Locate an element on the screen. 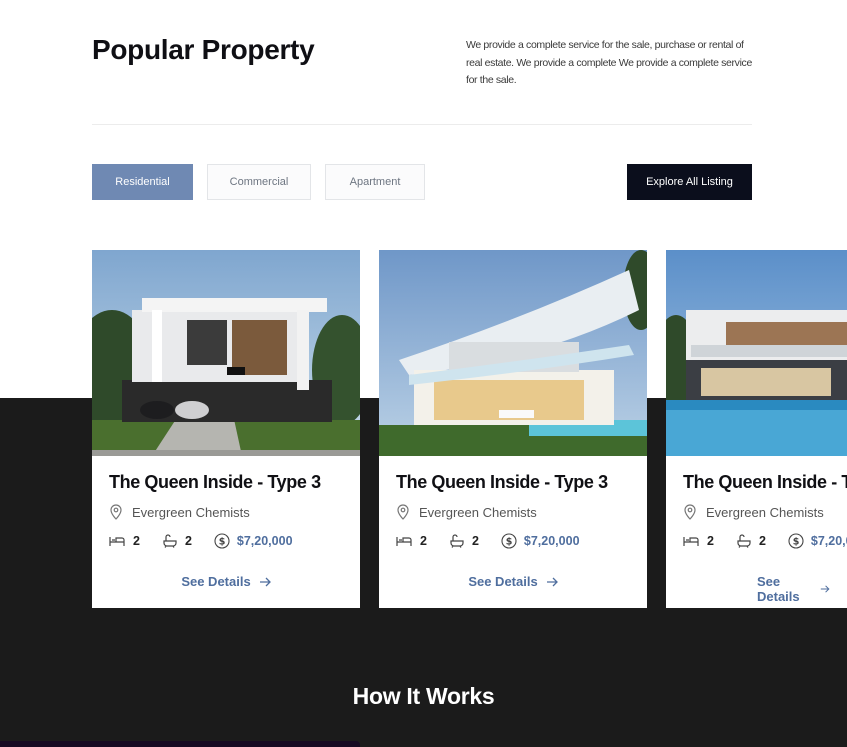  section-divider is located at coordinates (422, 124).